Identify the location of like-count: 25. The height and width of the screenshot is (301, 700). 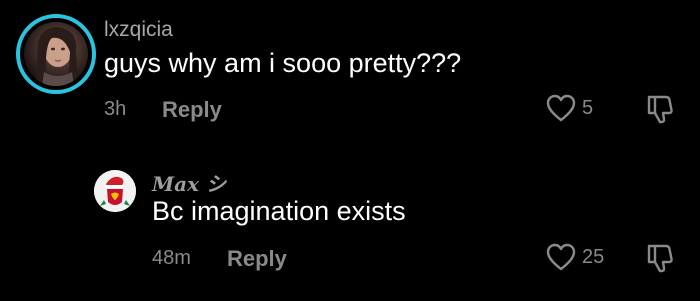
(593, 256).